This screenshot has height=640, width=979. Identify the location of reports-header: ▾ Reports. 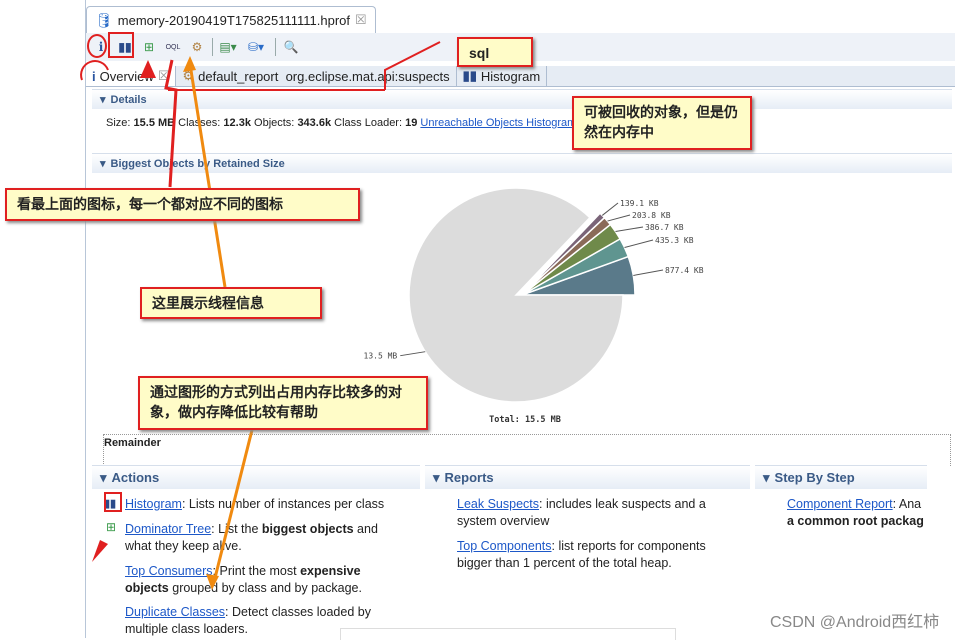
(587, 477).